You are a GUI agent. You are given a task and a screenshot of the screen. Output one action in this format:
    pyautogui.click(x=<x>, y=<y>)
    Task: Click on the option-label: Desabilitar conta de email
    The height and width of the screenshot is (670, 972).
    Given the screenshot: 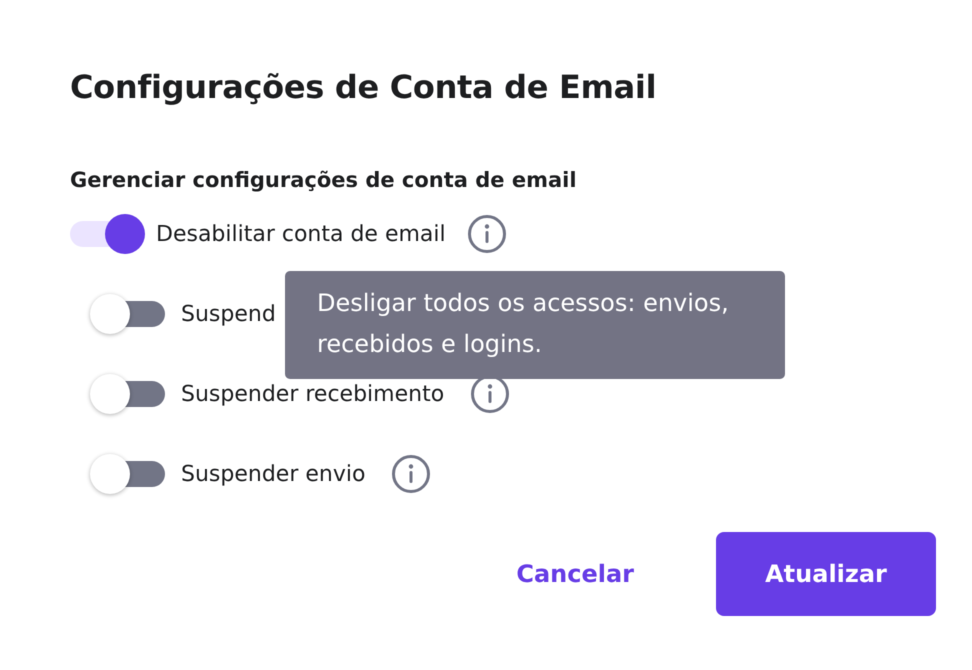 What is the action you would take?
    pyautogui.click(x=301, y=234)
    